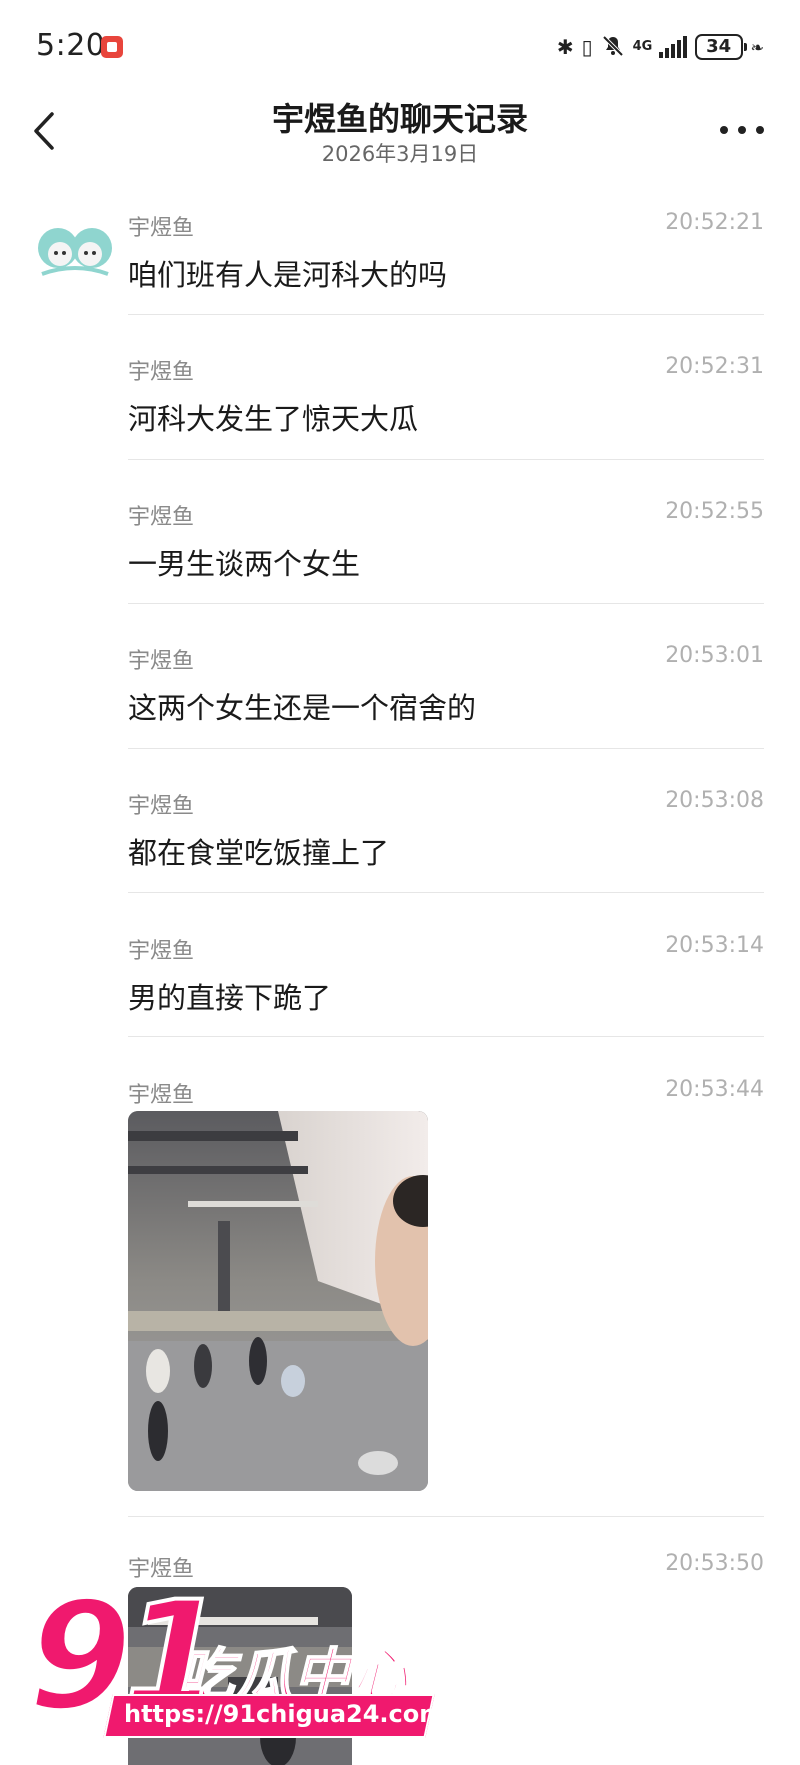 The width and height of the screenshot is (800, 1765). I want to click on network-type-icon: 4G, so click(642, 46).